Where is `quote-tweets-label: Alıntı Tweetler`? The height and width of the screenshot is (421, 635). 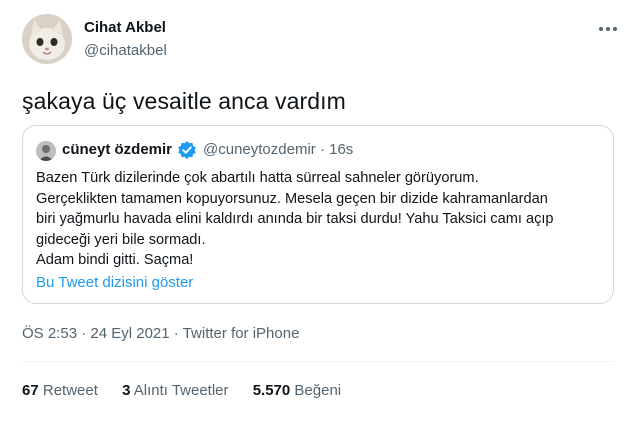
quote-tweets-label: Alıntı Tweetler is located at coordinates (181, 390).